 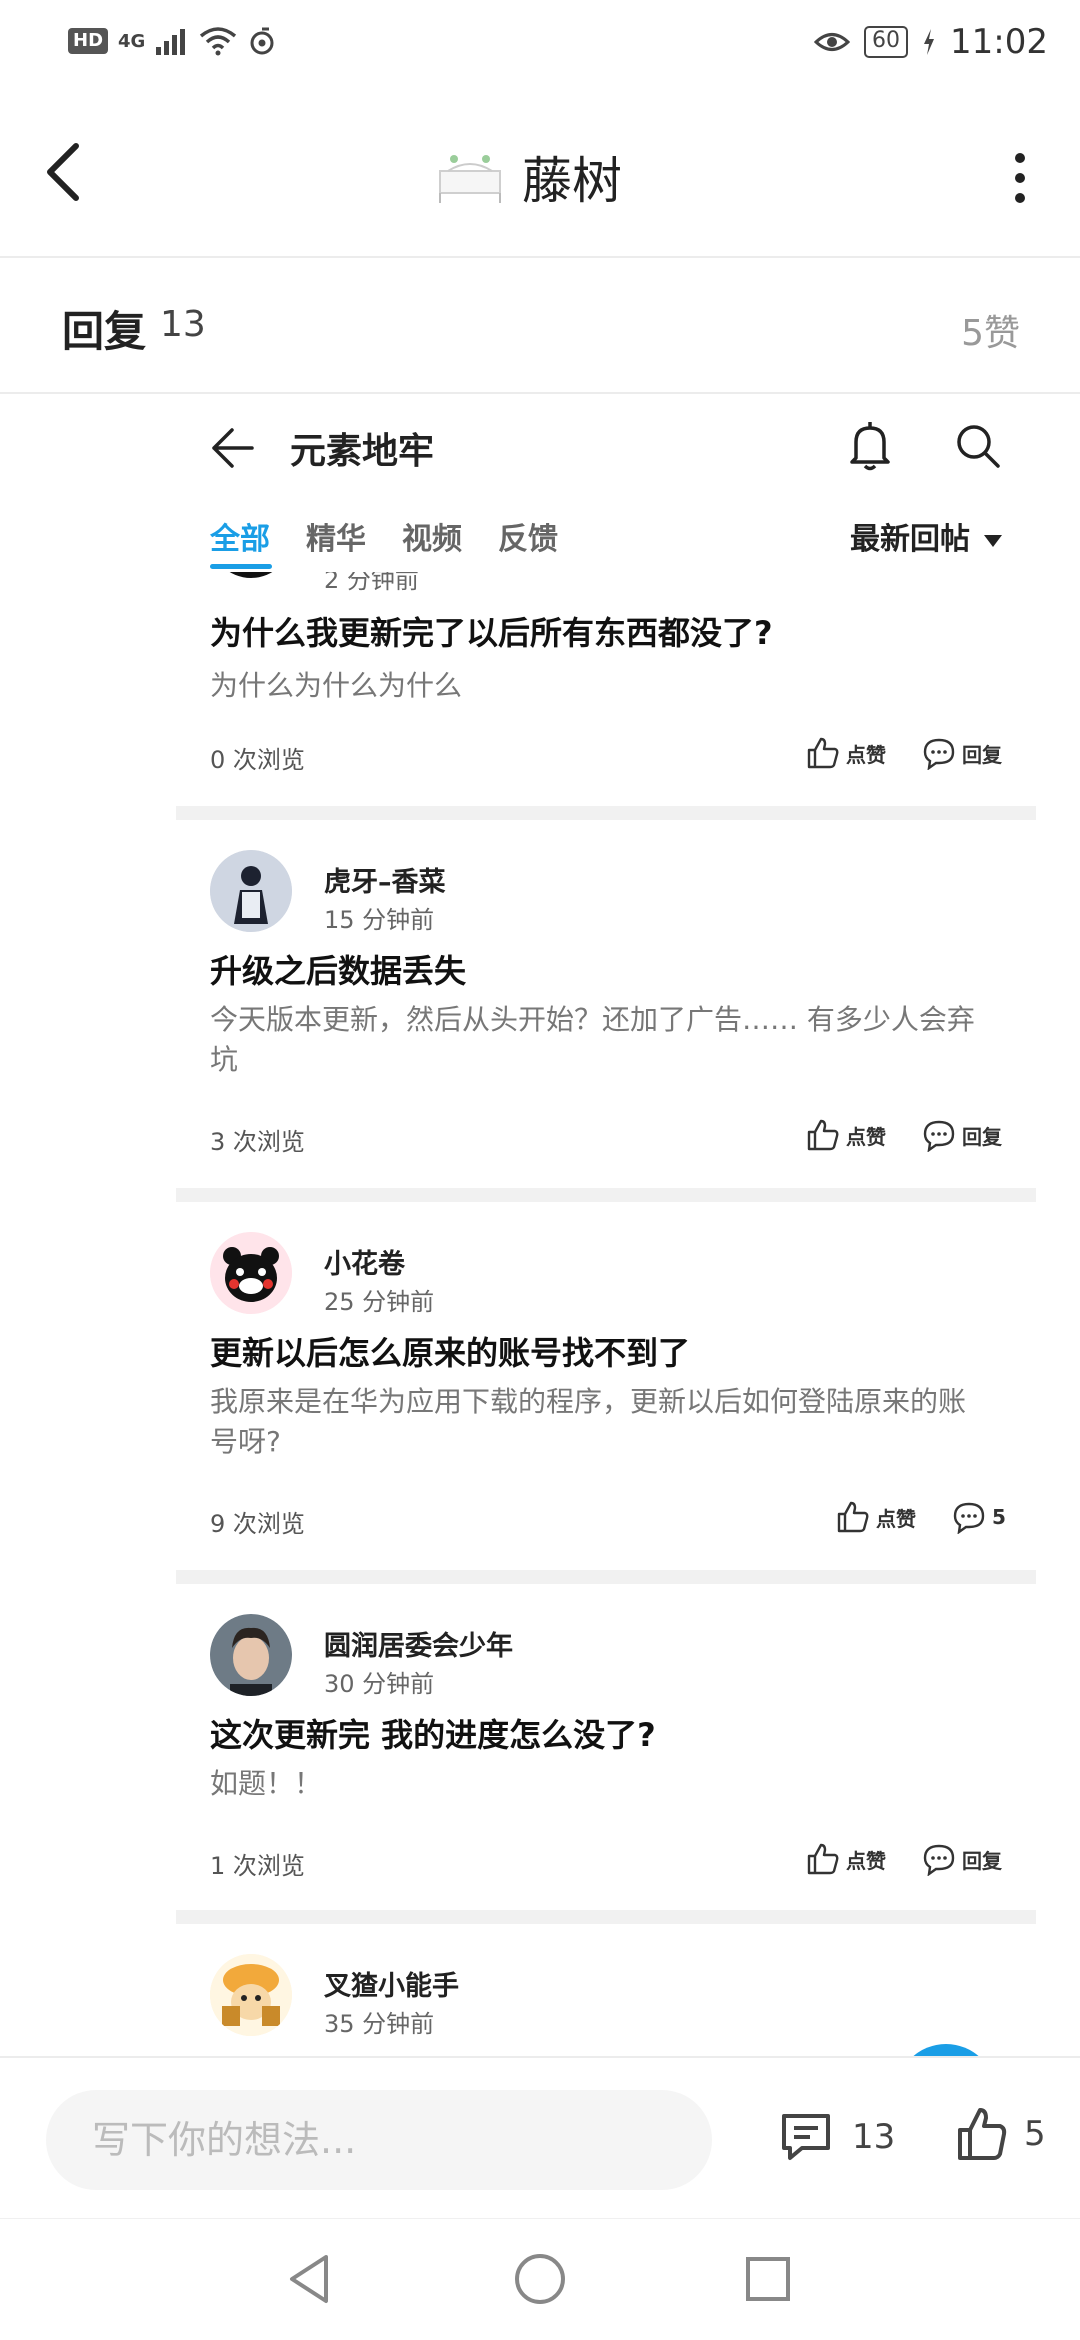 I want to click on app-header: 藤树, so click(x=540, y=175).